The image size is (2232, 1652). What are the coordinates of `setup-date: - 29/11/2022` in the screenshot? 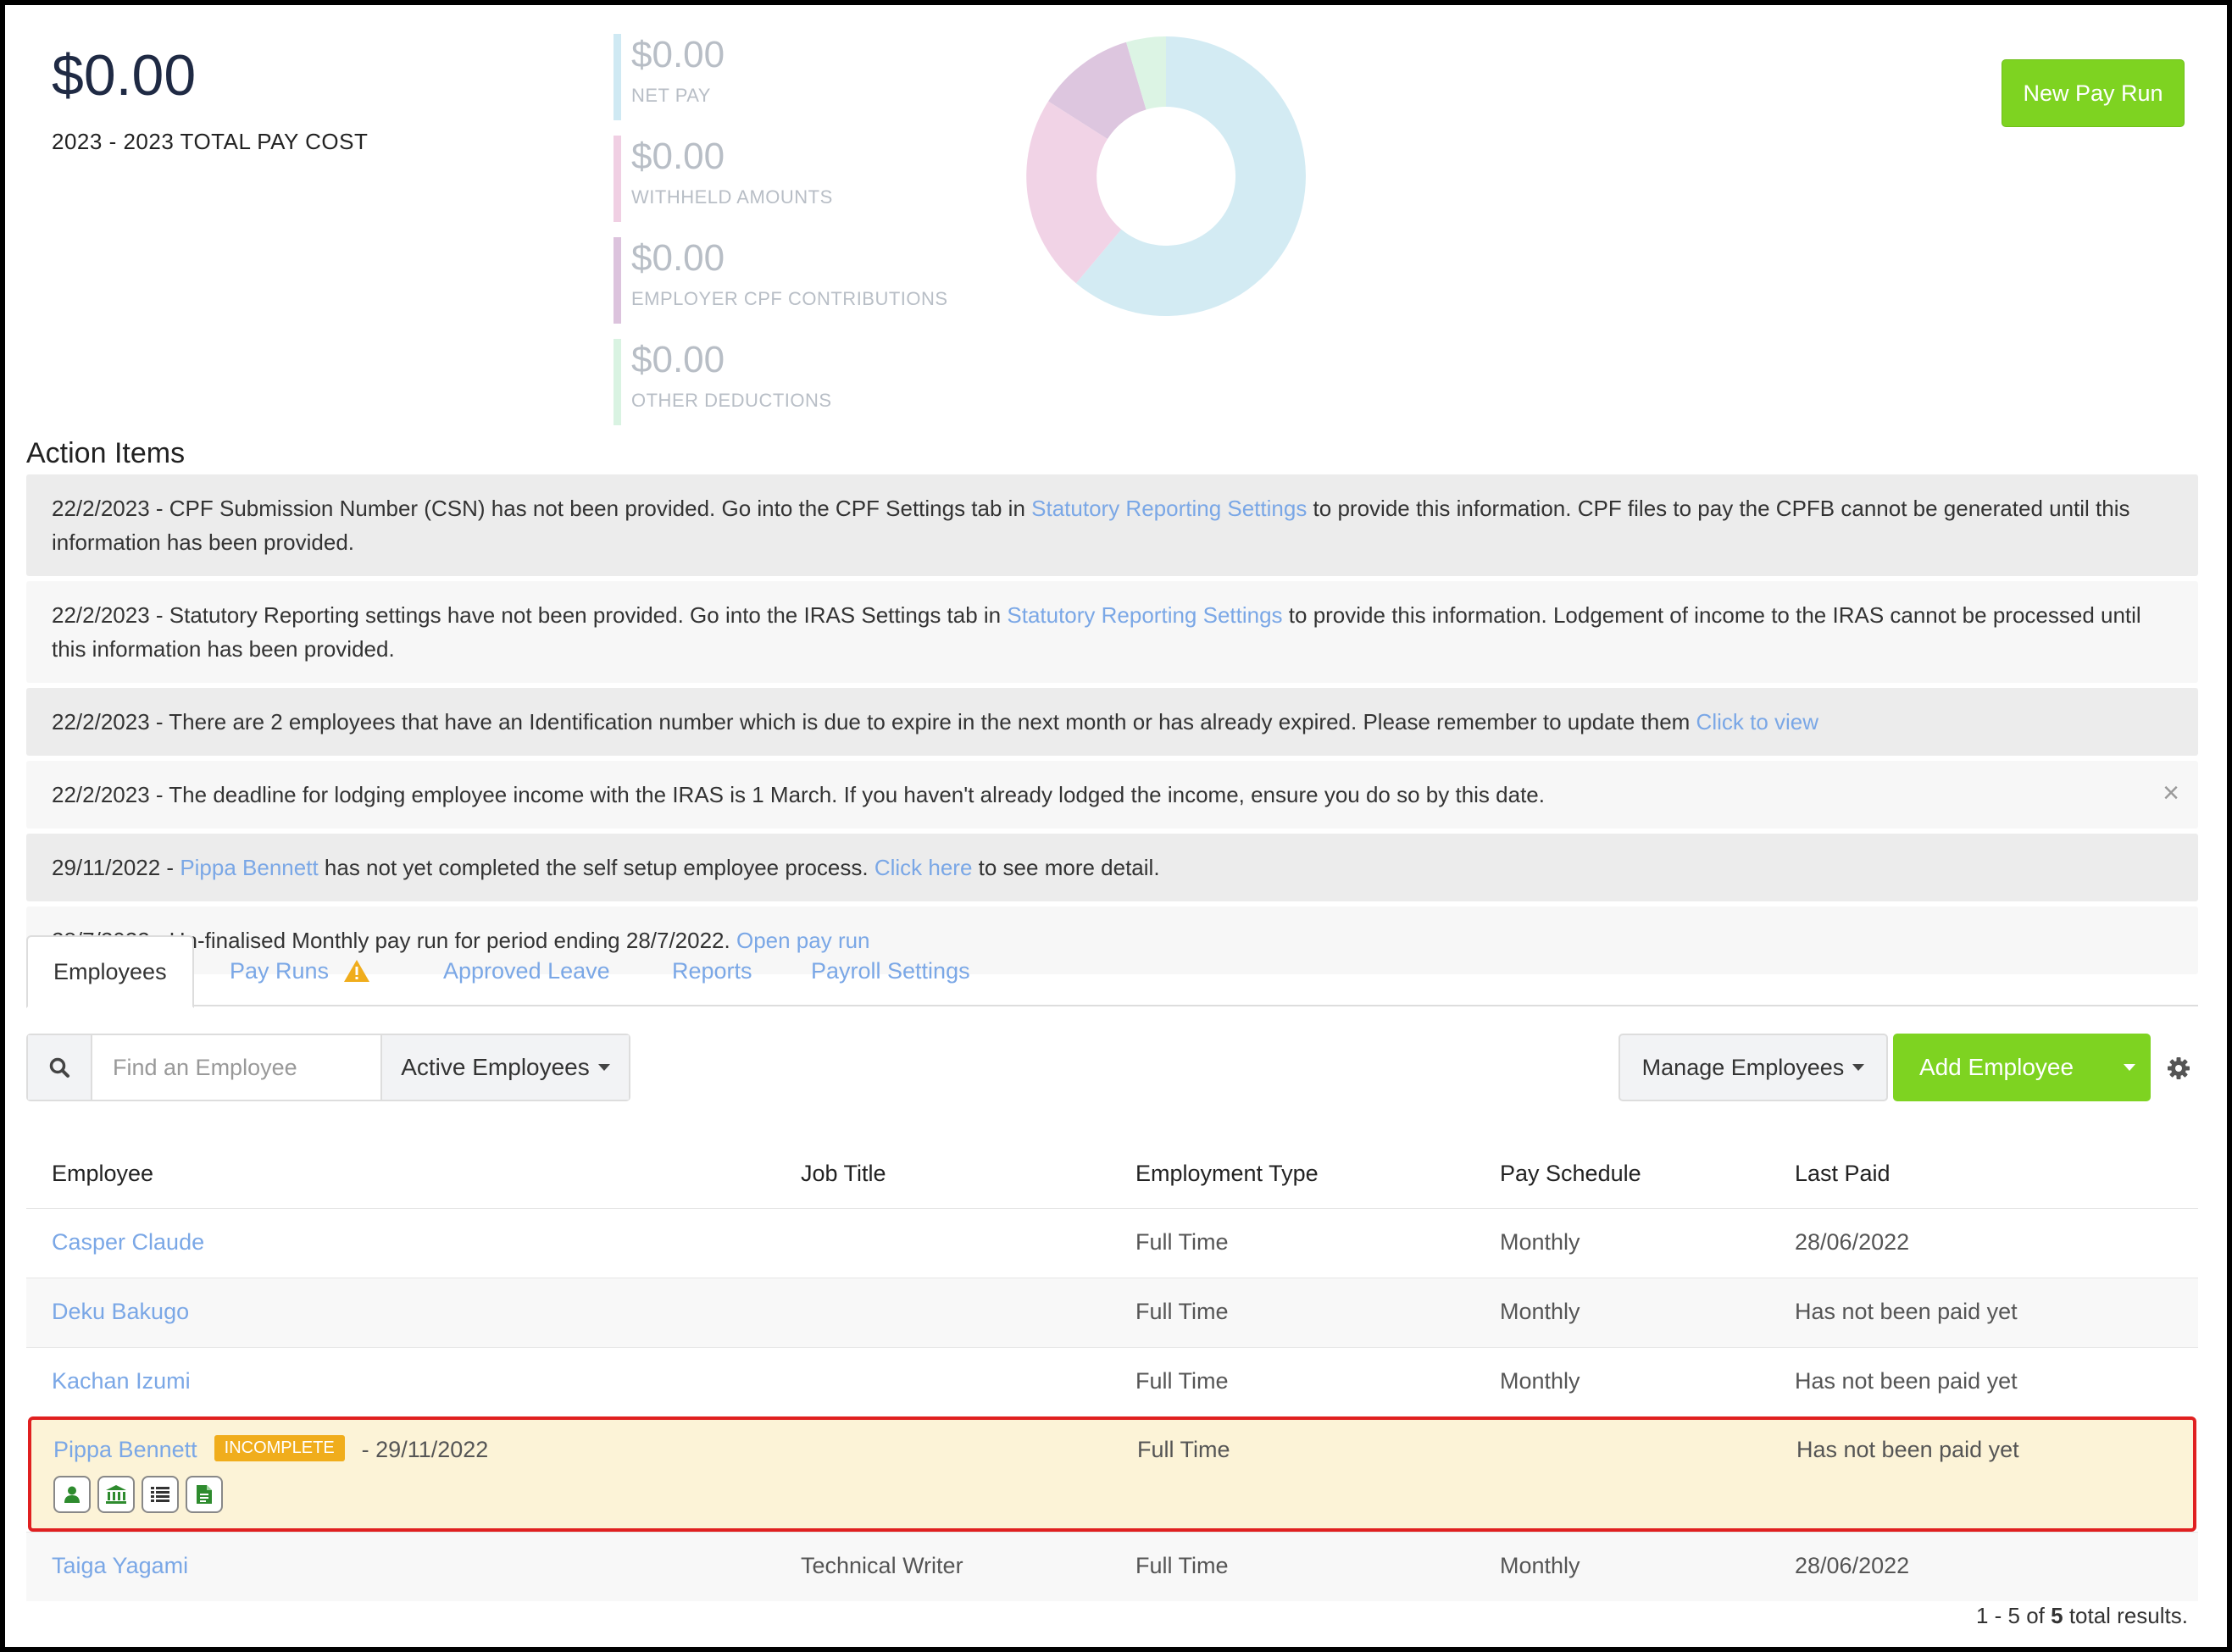 It's located at (425, 1450).